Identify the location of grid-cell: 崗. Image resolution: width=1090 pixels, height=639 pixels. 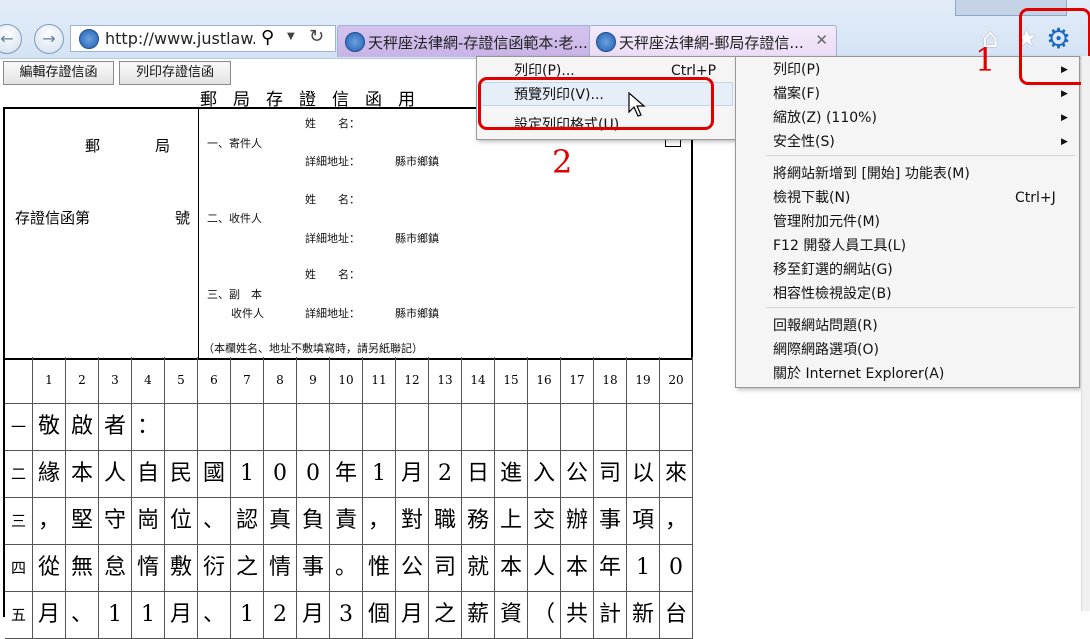
(148, 521).